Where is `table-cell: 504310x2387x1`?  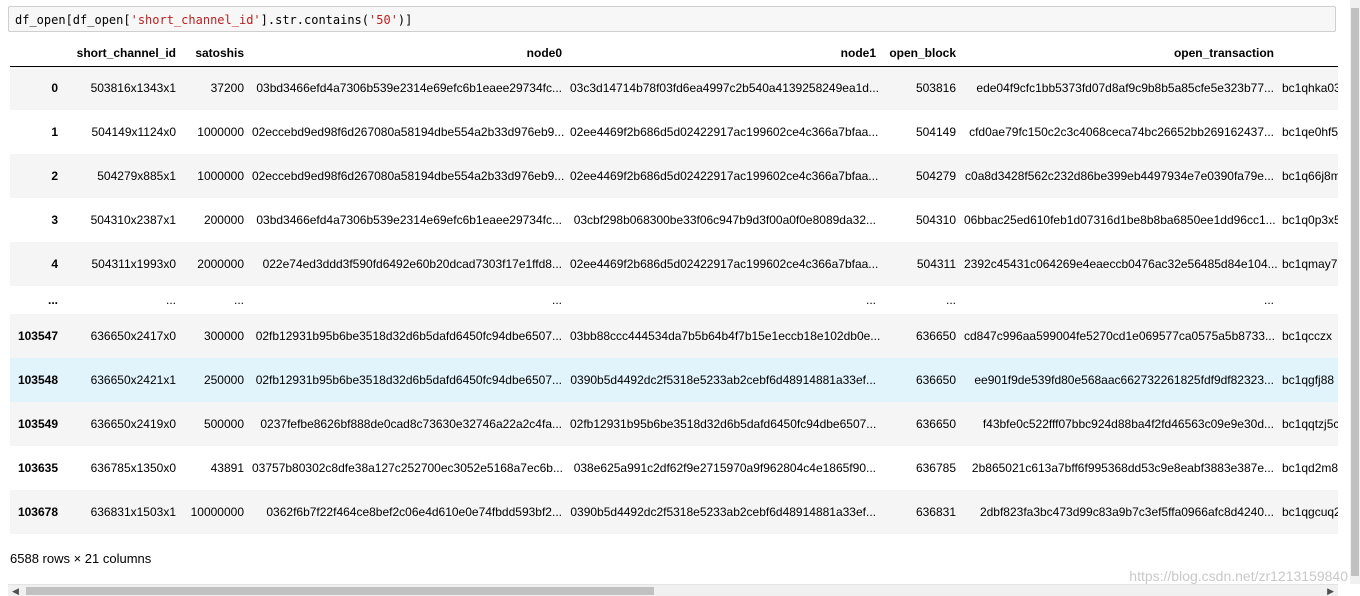 table-cell: 504310x2387x1 is located at coordinates (133, 220).